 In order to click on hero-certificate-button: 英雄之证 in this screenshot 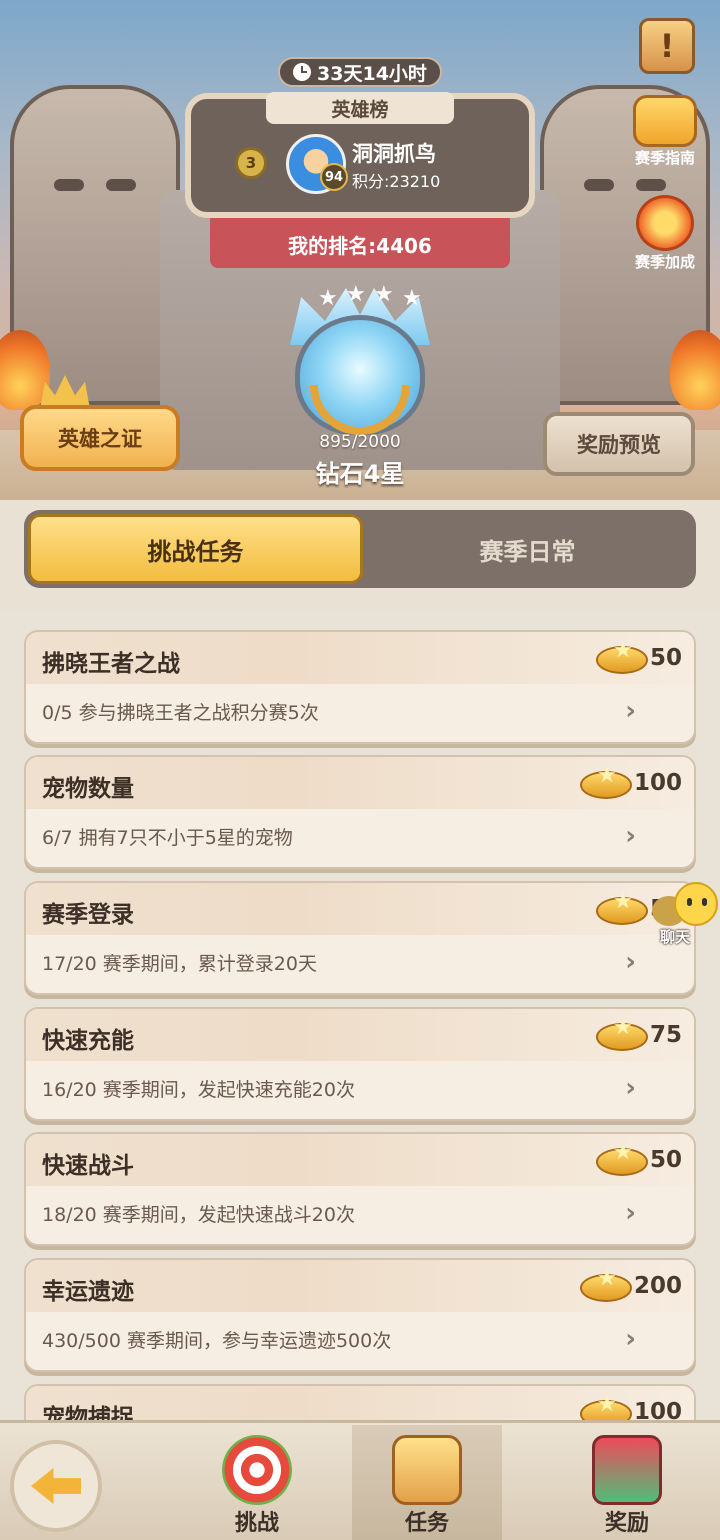, I will do `click(100, 438)`.